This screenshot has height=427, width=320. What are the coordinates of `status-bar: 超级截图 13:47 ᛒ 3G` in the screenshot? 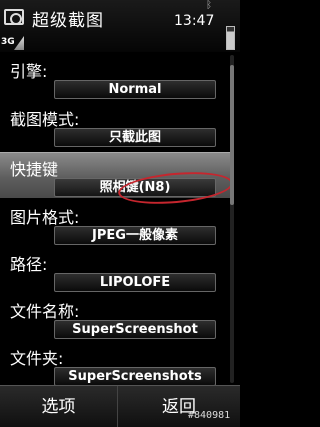 It's located at (120, 26).